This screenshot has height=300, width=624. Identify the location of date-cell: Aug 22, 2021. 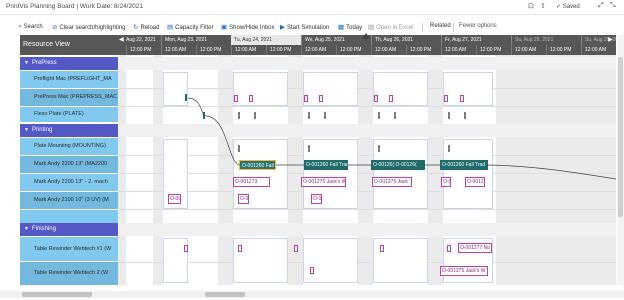
(141, 40).